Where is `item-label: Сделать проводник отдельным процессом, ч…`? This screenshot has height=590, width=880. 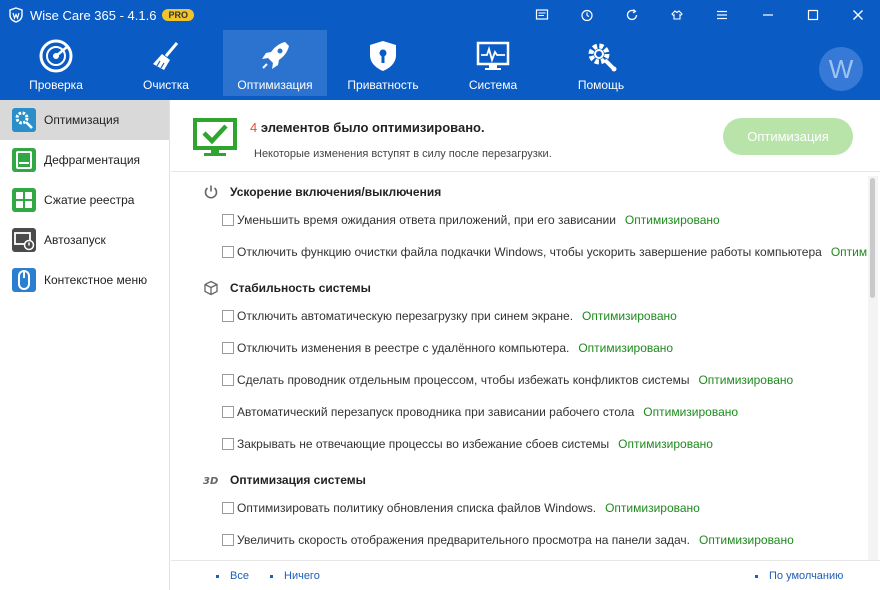
item-label: Сделать проводник отдельным процессом, ч… is located at coordinates (515, 380).